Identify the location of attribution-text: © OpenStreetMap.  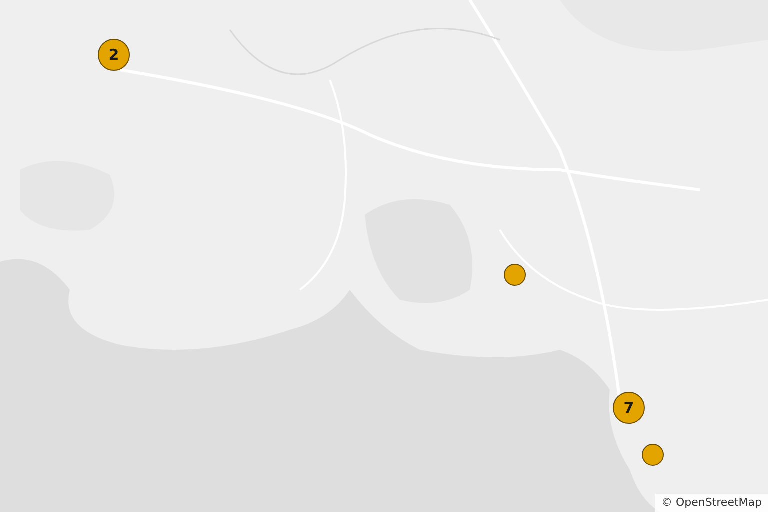
(711, 503).